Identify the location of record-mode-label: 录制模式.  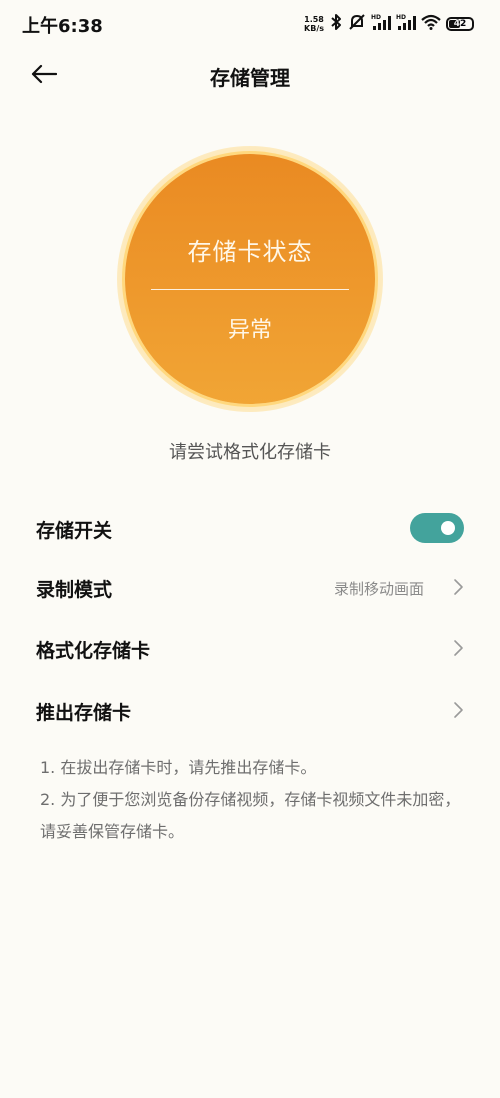
(74, 590).